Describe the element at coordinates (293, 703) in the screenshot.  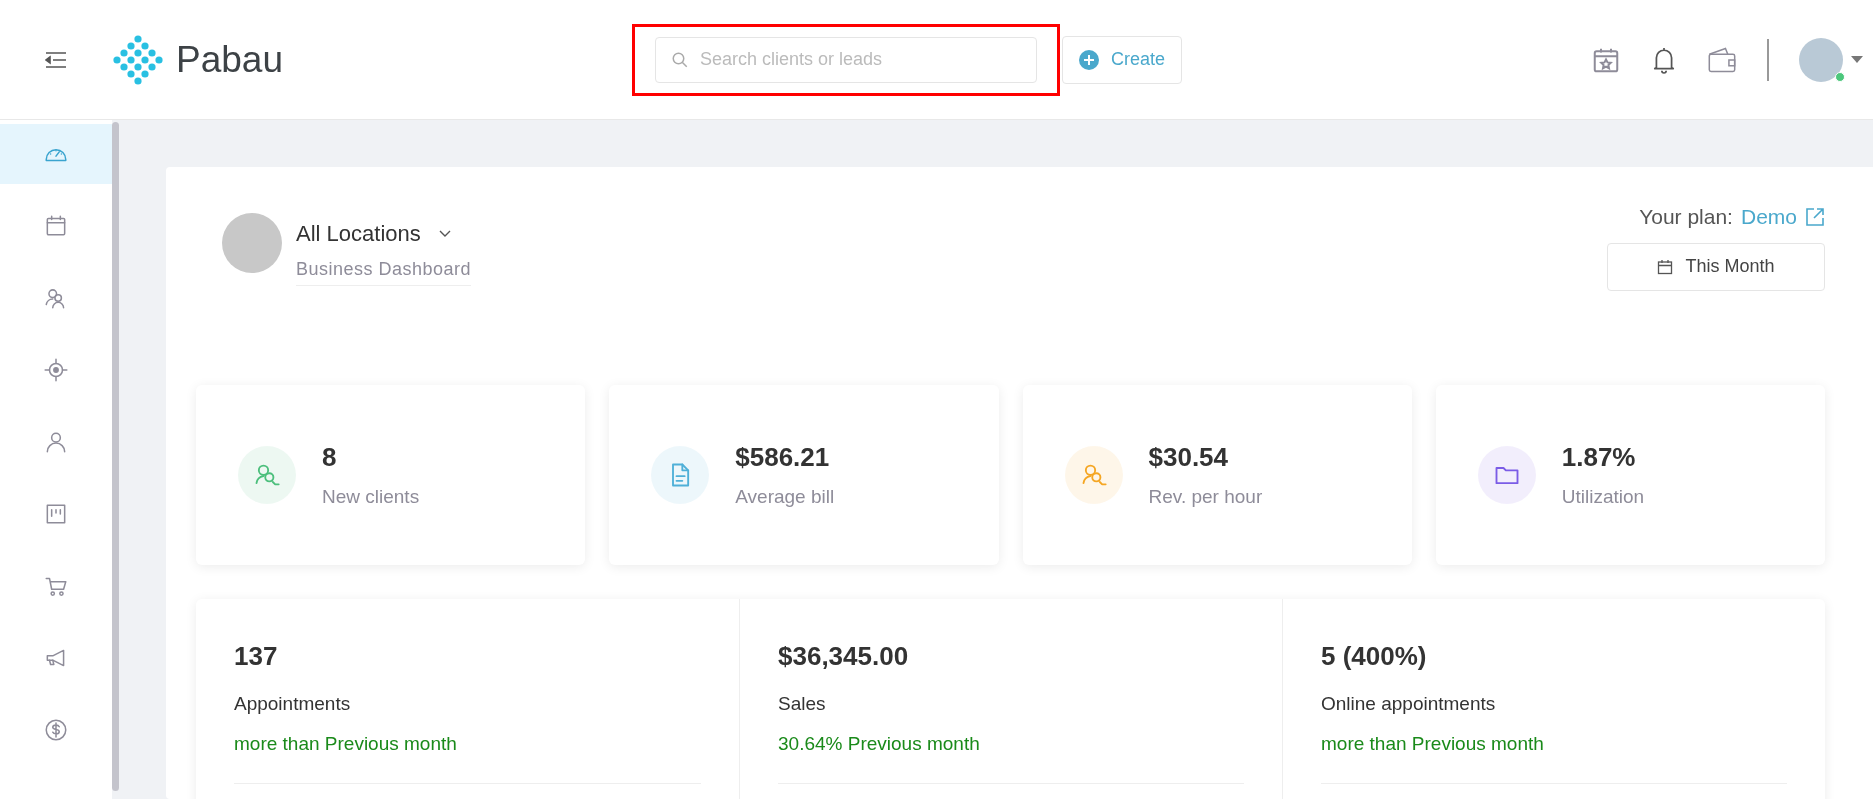
I see `summary-label: Appointments` at that location.